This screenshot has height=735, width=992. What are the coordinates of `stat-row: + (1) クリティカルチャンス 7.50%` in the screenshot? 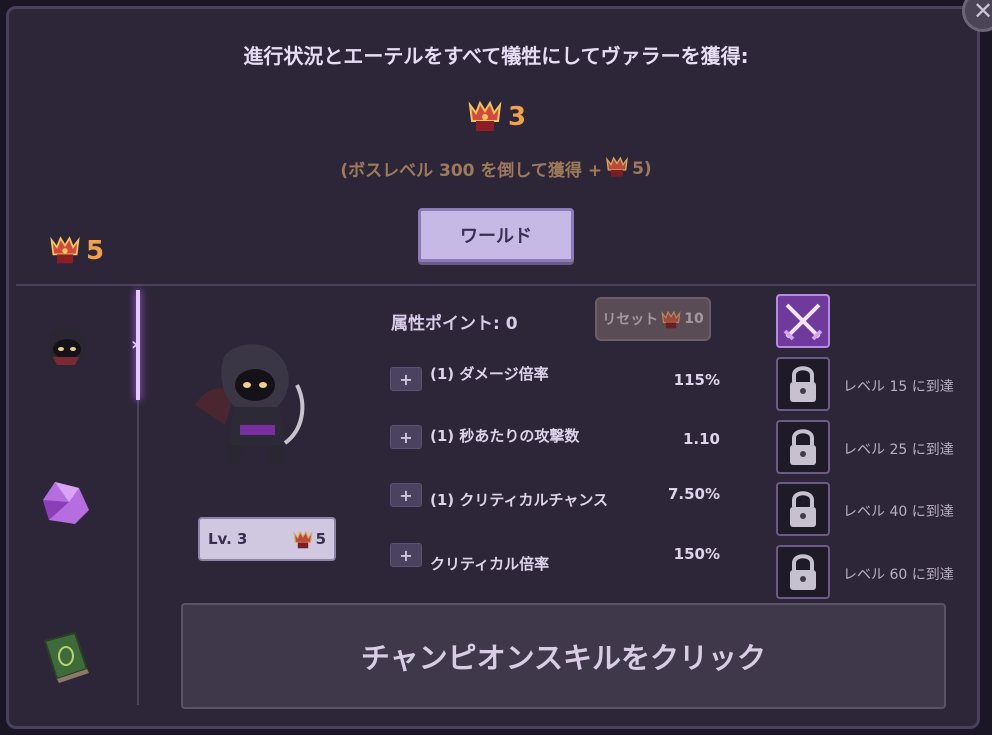 It's located at (555, 498).